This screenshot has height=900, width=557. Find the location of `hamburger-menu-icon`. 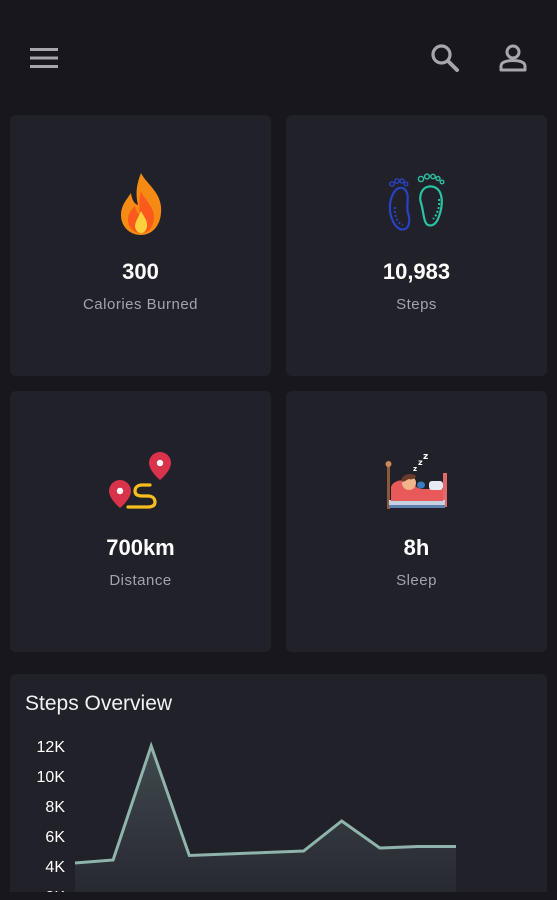

hamburger-menu-icon is located at coordinates (44, 58).